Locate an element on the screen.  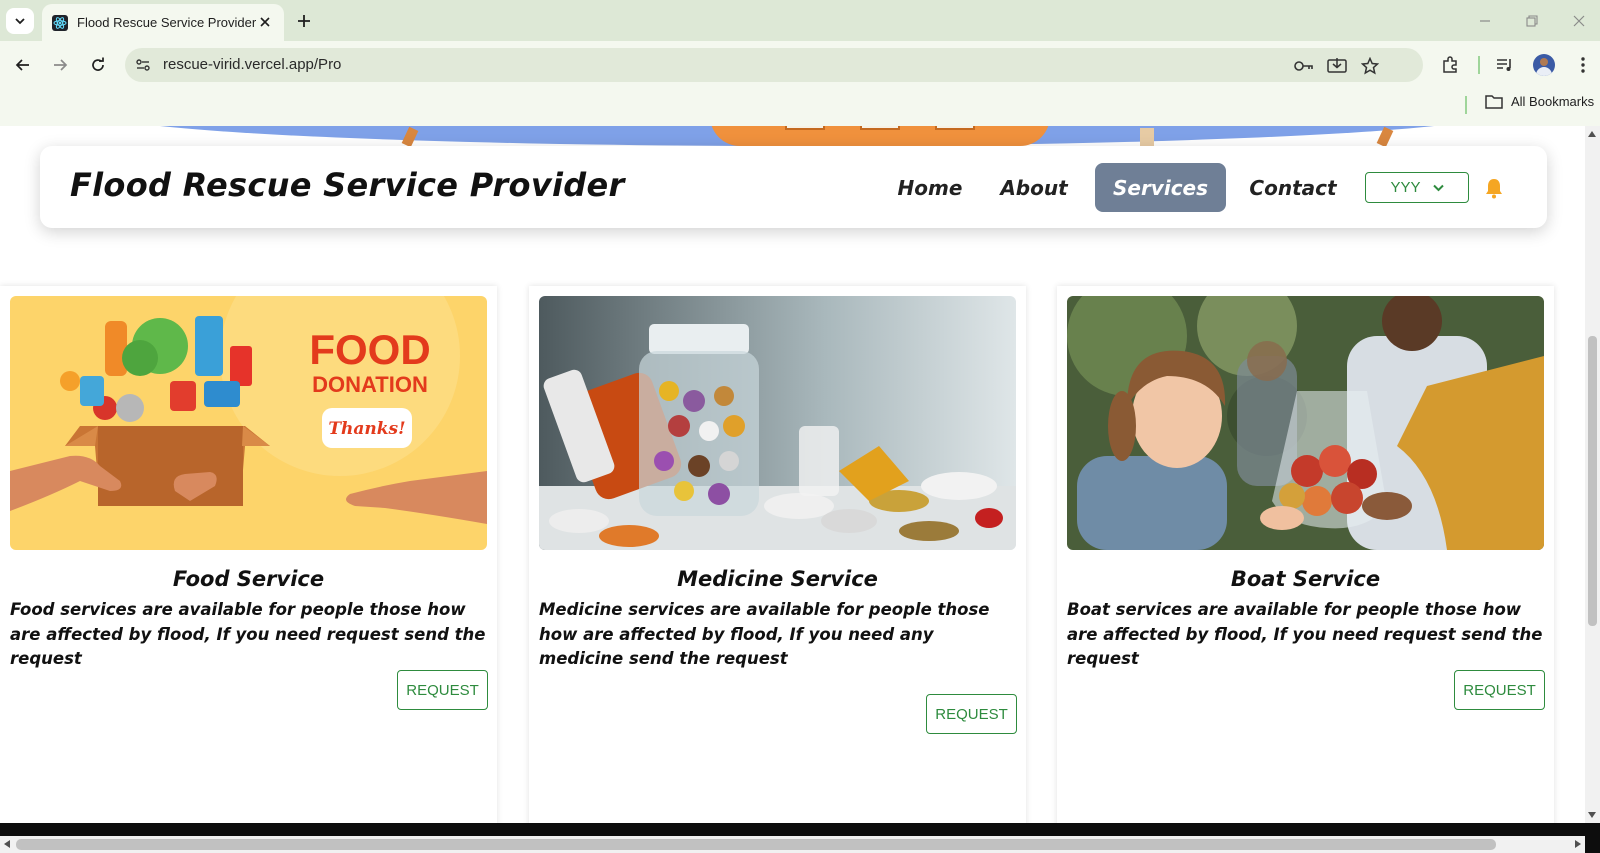
browser-toolbar: rescue-virid.vercel.app/Pro is located at coordinates (800, 64).